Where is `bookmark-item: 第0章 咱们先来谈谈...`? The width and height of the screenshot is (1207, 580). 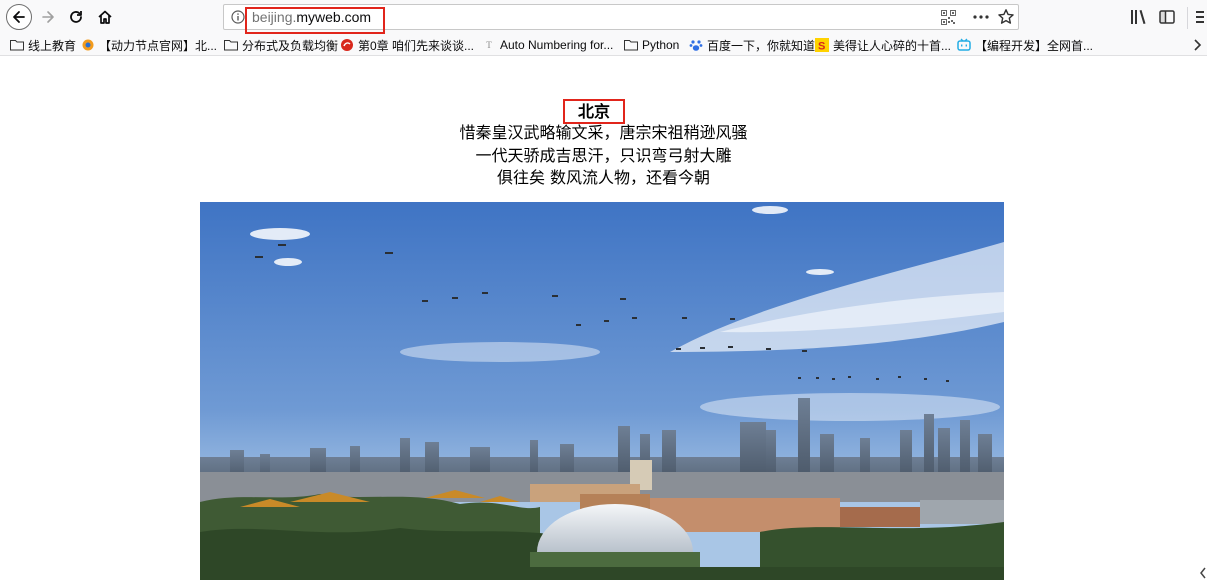 bookmark-item: 第0章 咱们先来谈谈... is located at coordinates (407, 45).